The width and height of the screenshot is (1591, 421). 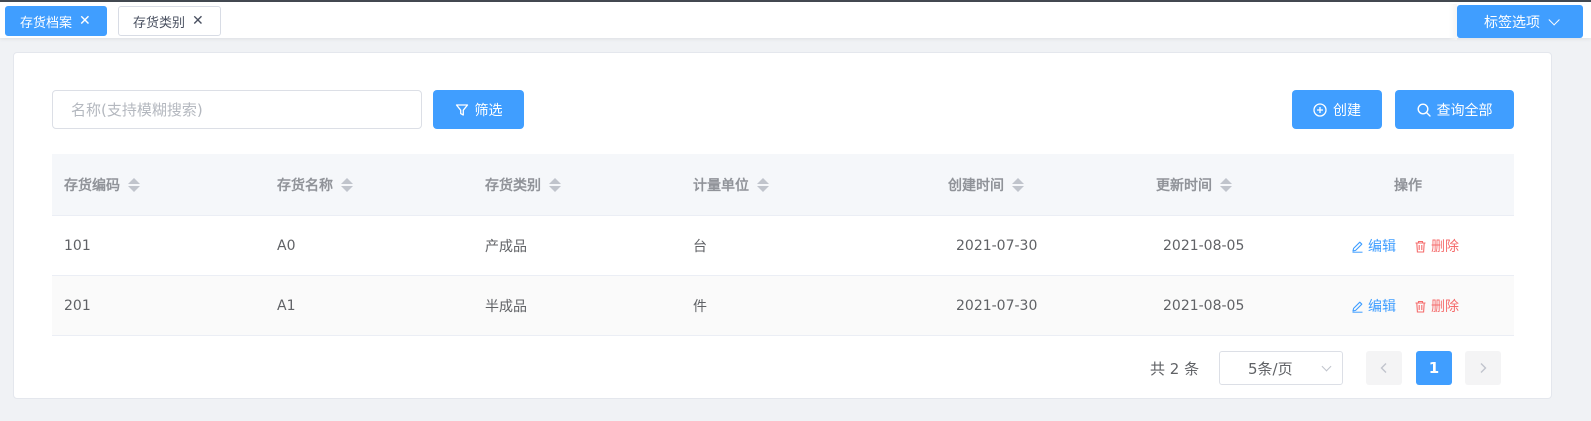 What do you see at coordinates (1320, 109) in the screenshot?
I see `circle-plus-icon` at bounding box center [1320, 109].